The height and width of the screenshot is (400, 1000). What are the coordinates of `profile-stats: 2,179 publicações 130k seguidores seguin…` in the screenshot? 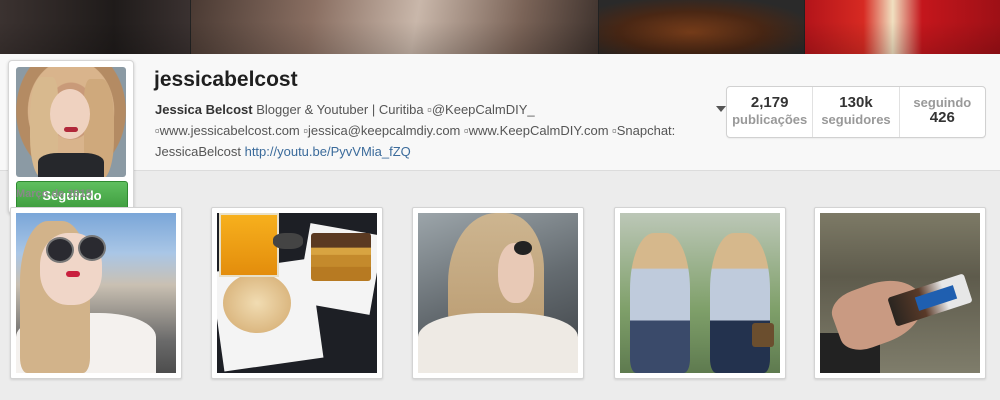 It's located at (856, 112).